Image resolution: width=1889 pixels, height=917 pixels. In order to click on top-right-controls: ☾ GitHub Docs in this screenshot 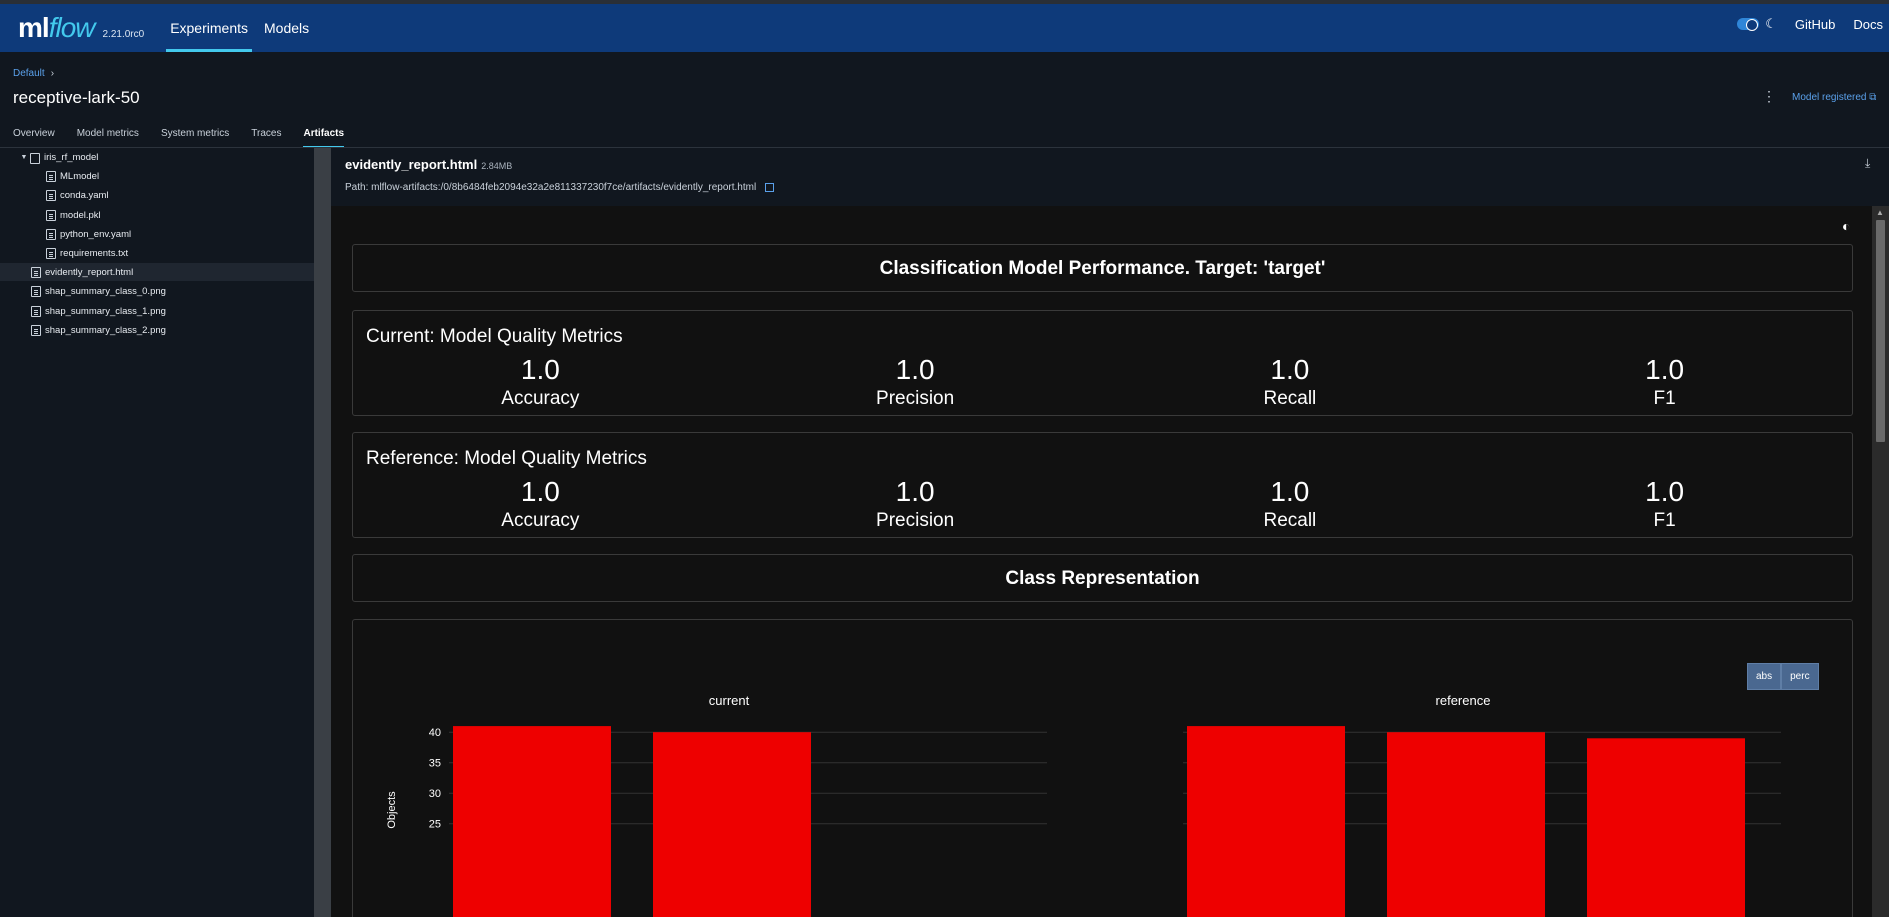, I will do `click(1813, 24)`.